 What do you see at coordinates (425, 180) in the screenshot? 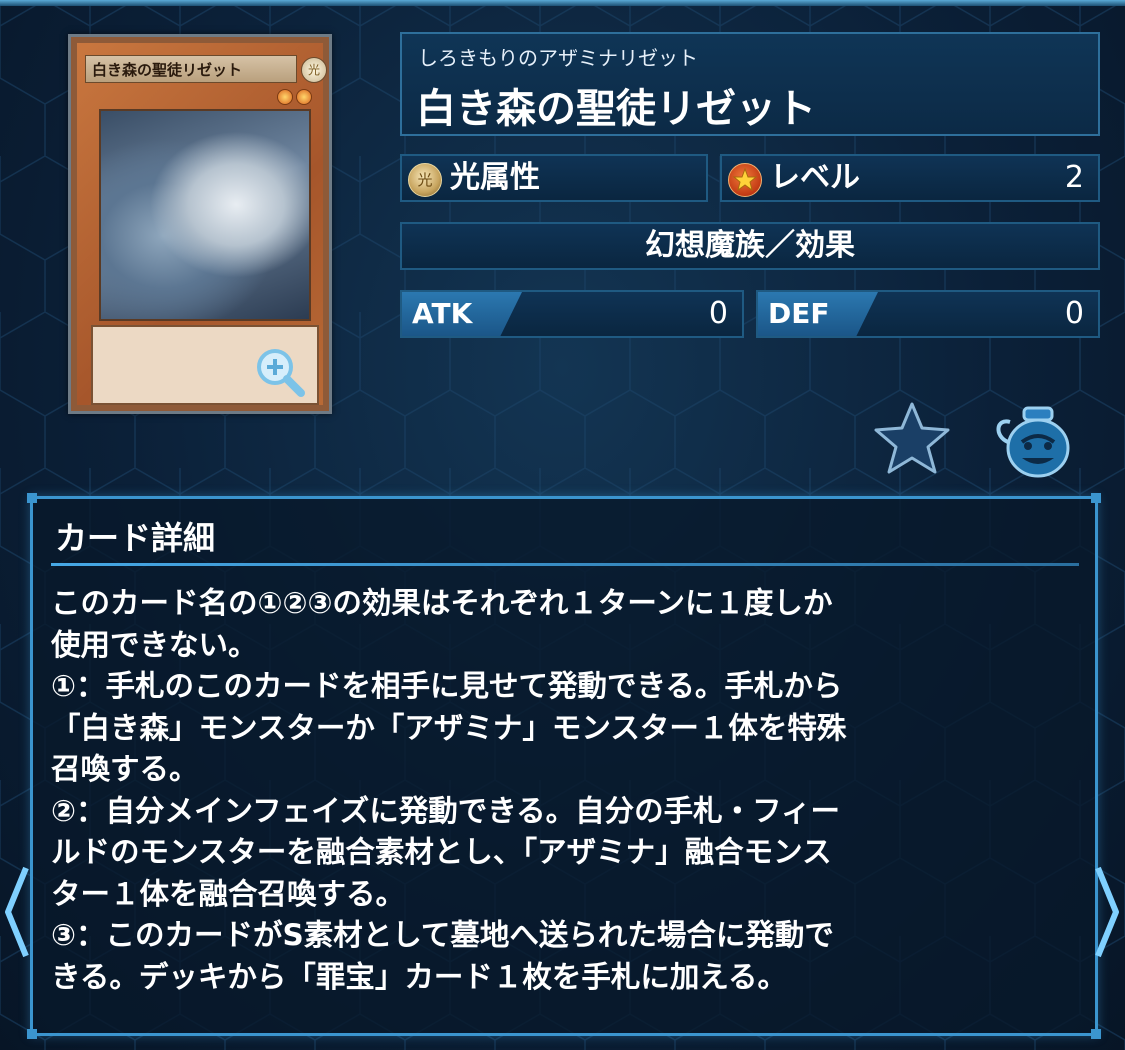
I see `light-attribute-icon: 光` at bounding box center [425, 180].